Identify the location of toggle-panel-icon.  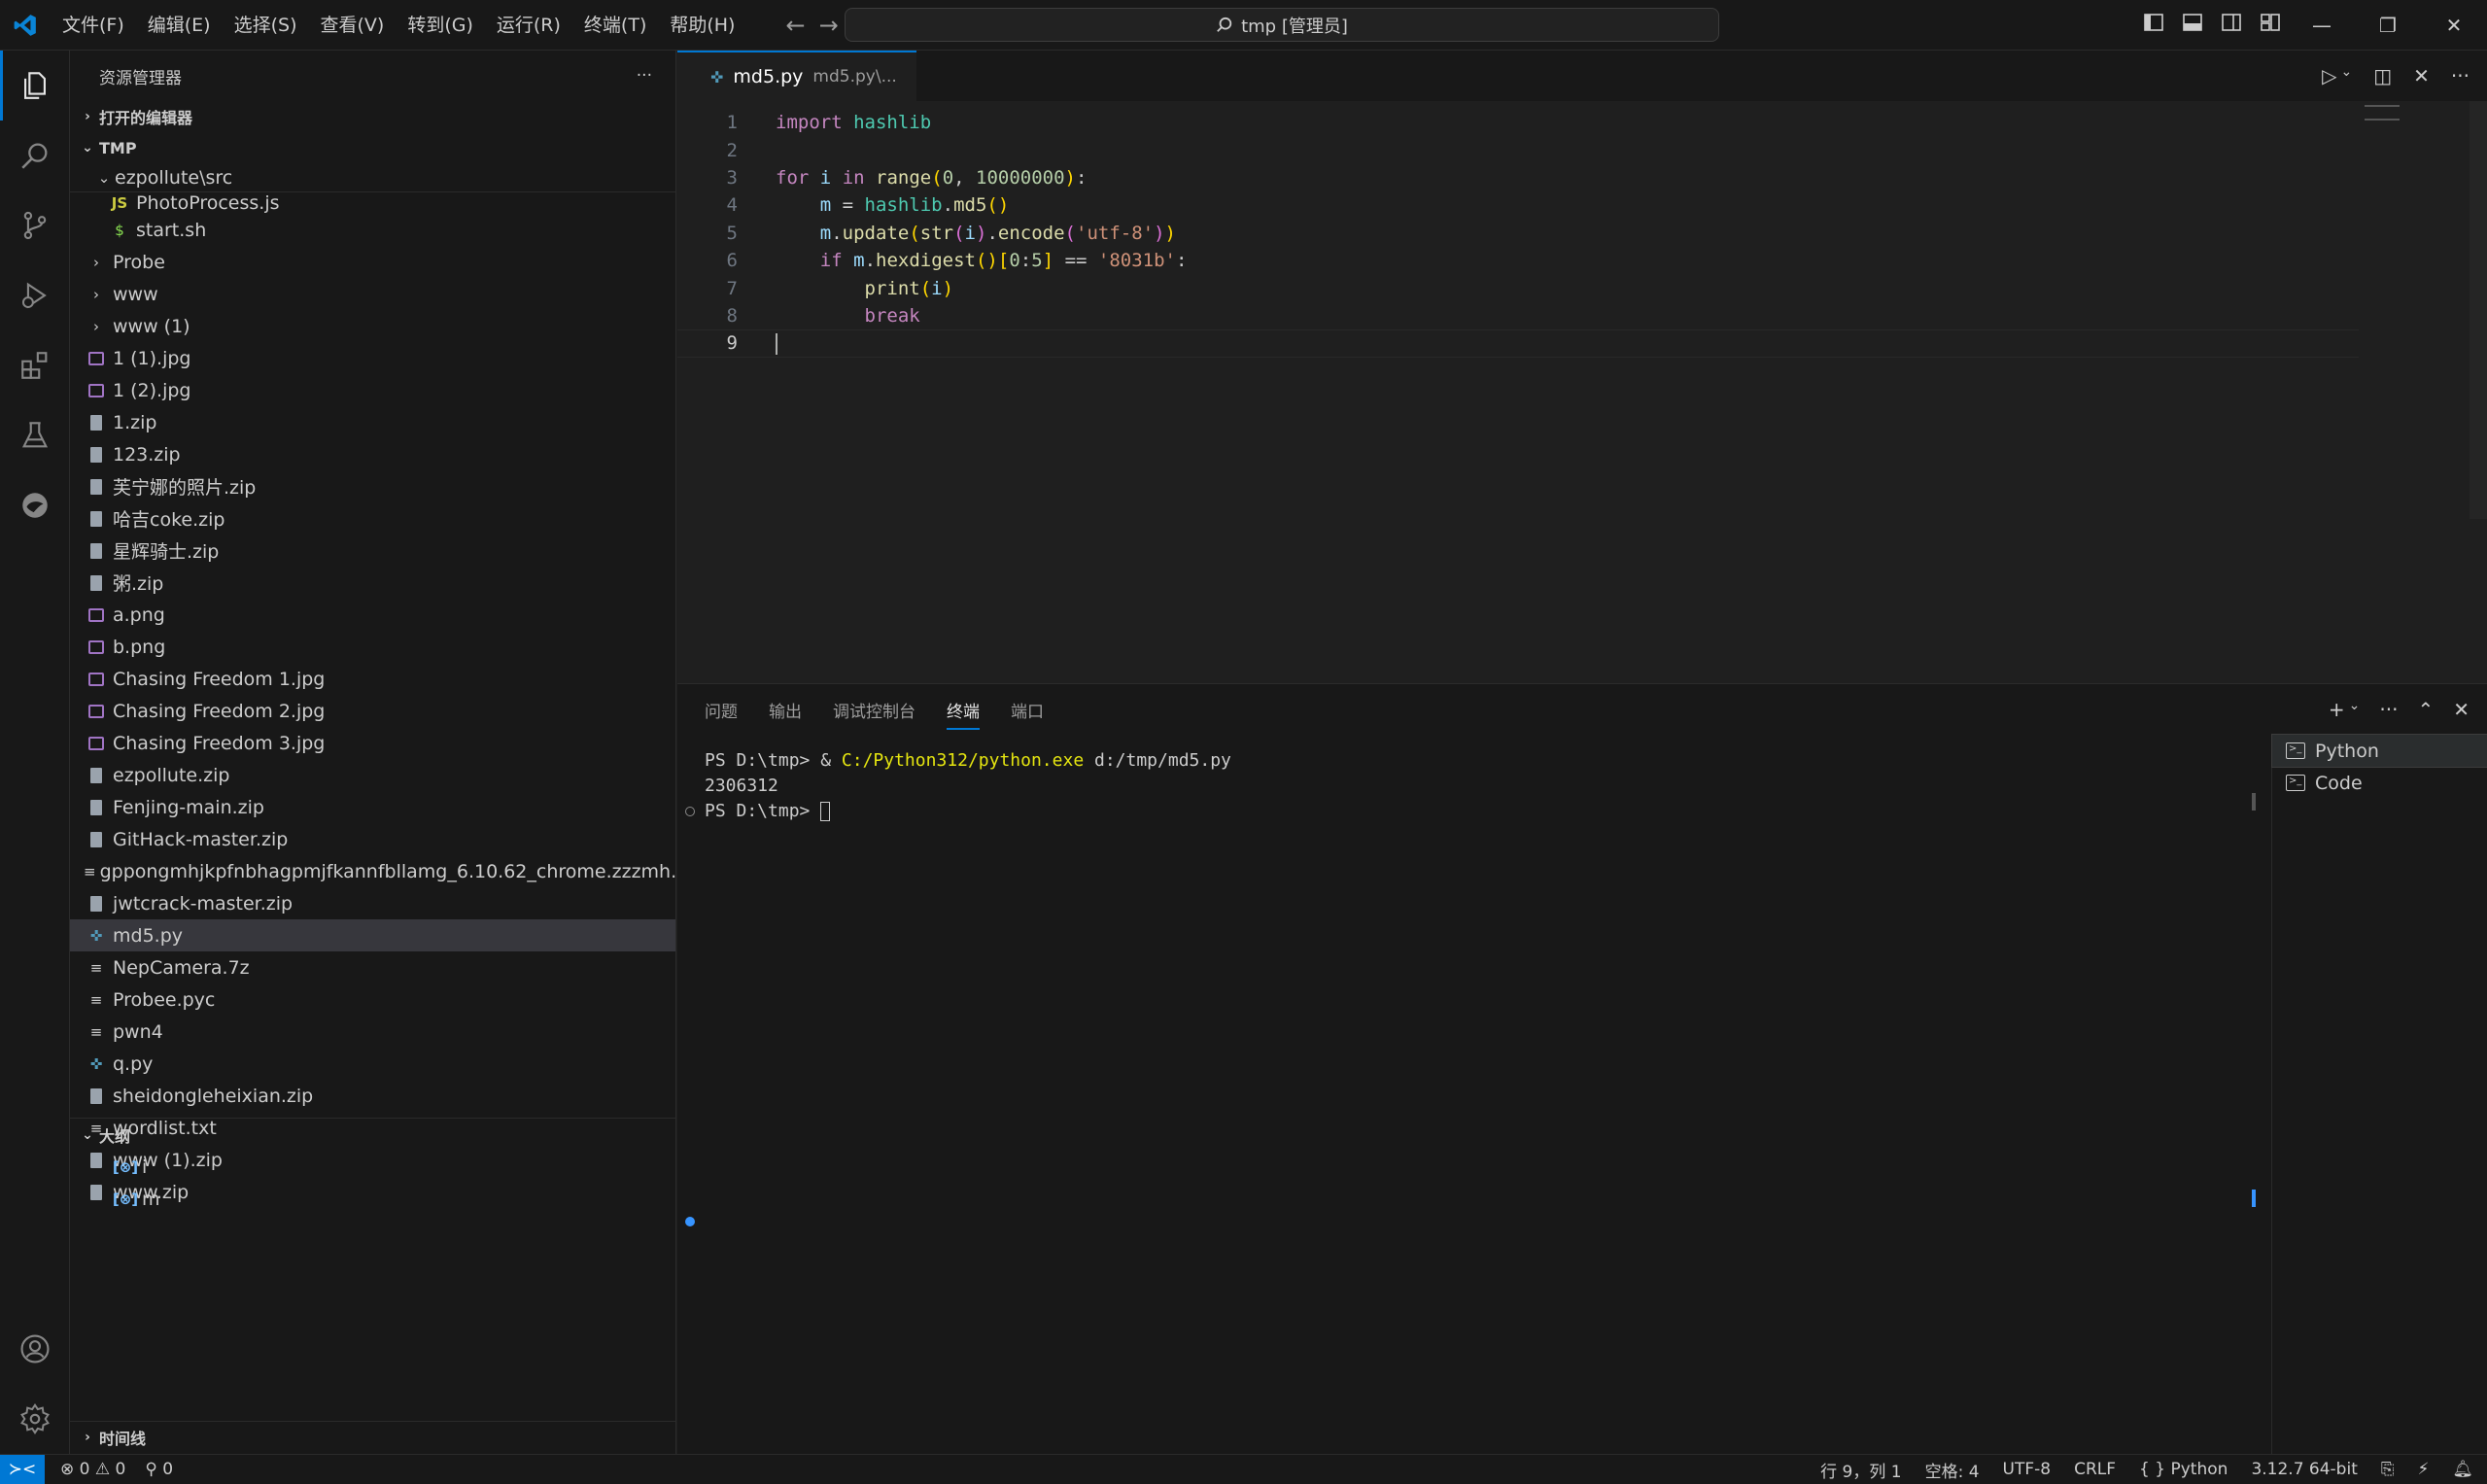
(2193, 23).